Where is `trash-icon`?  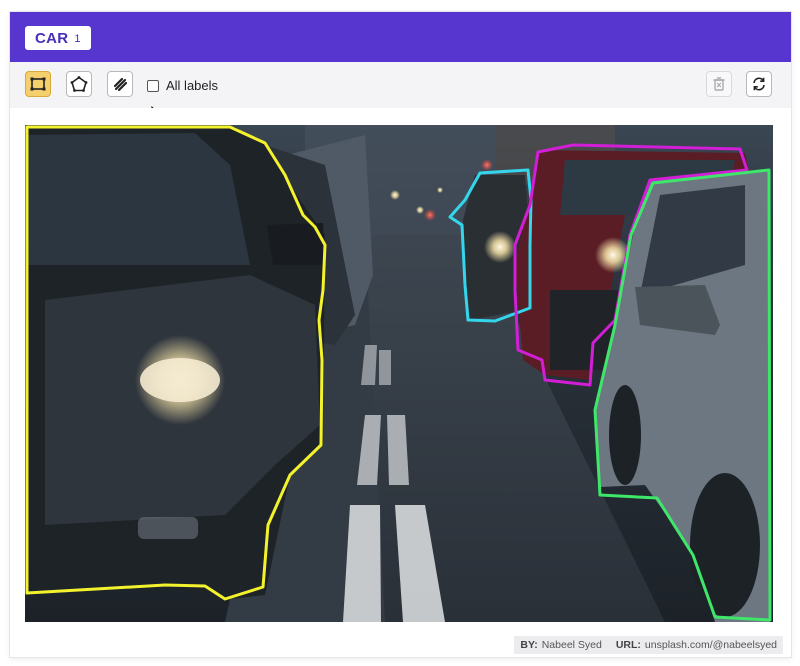 trash-icon is located at coordinates (719, 84).